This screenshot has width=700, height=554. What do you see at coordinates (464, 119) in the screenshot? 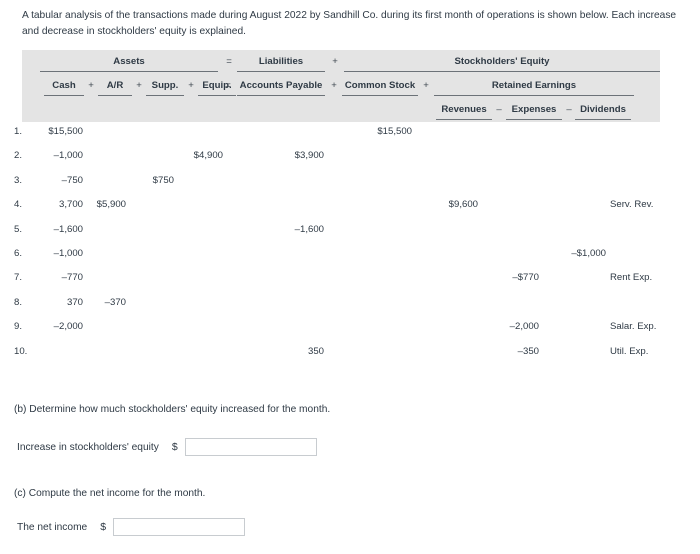
I see `rule-revenues` at bounding box center [464, 119].